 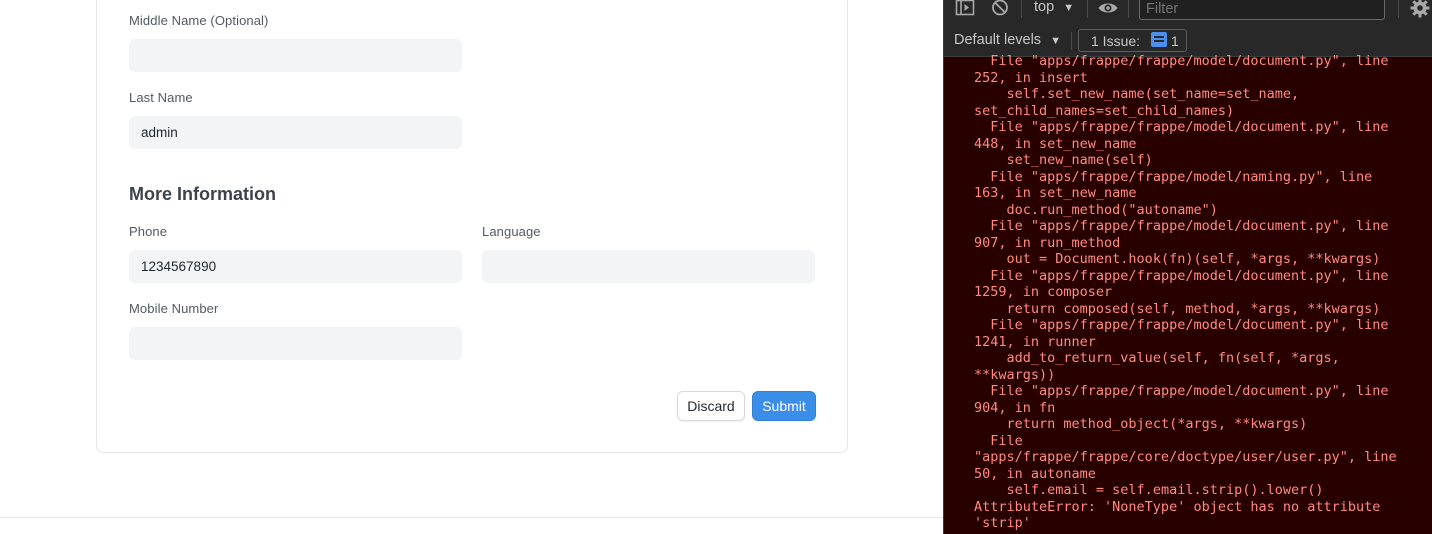 I want to click on log-levels-dropdown: Default levels ▼, so click(x=1007, y=40).